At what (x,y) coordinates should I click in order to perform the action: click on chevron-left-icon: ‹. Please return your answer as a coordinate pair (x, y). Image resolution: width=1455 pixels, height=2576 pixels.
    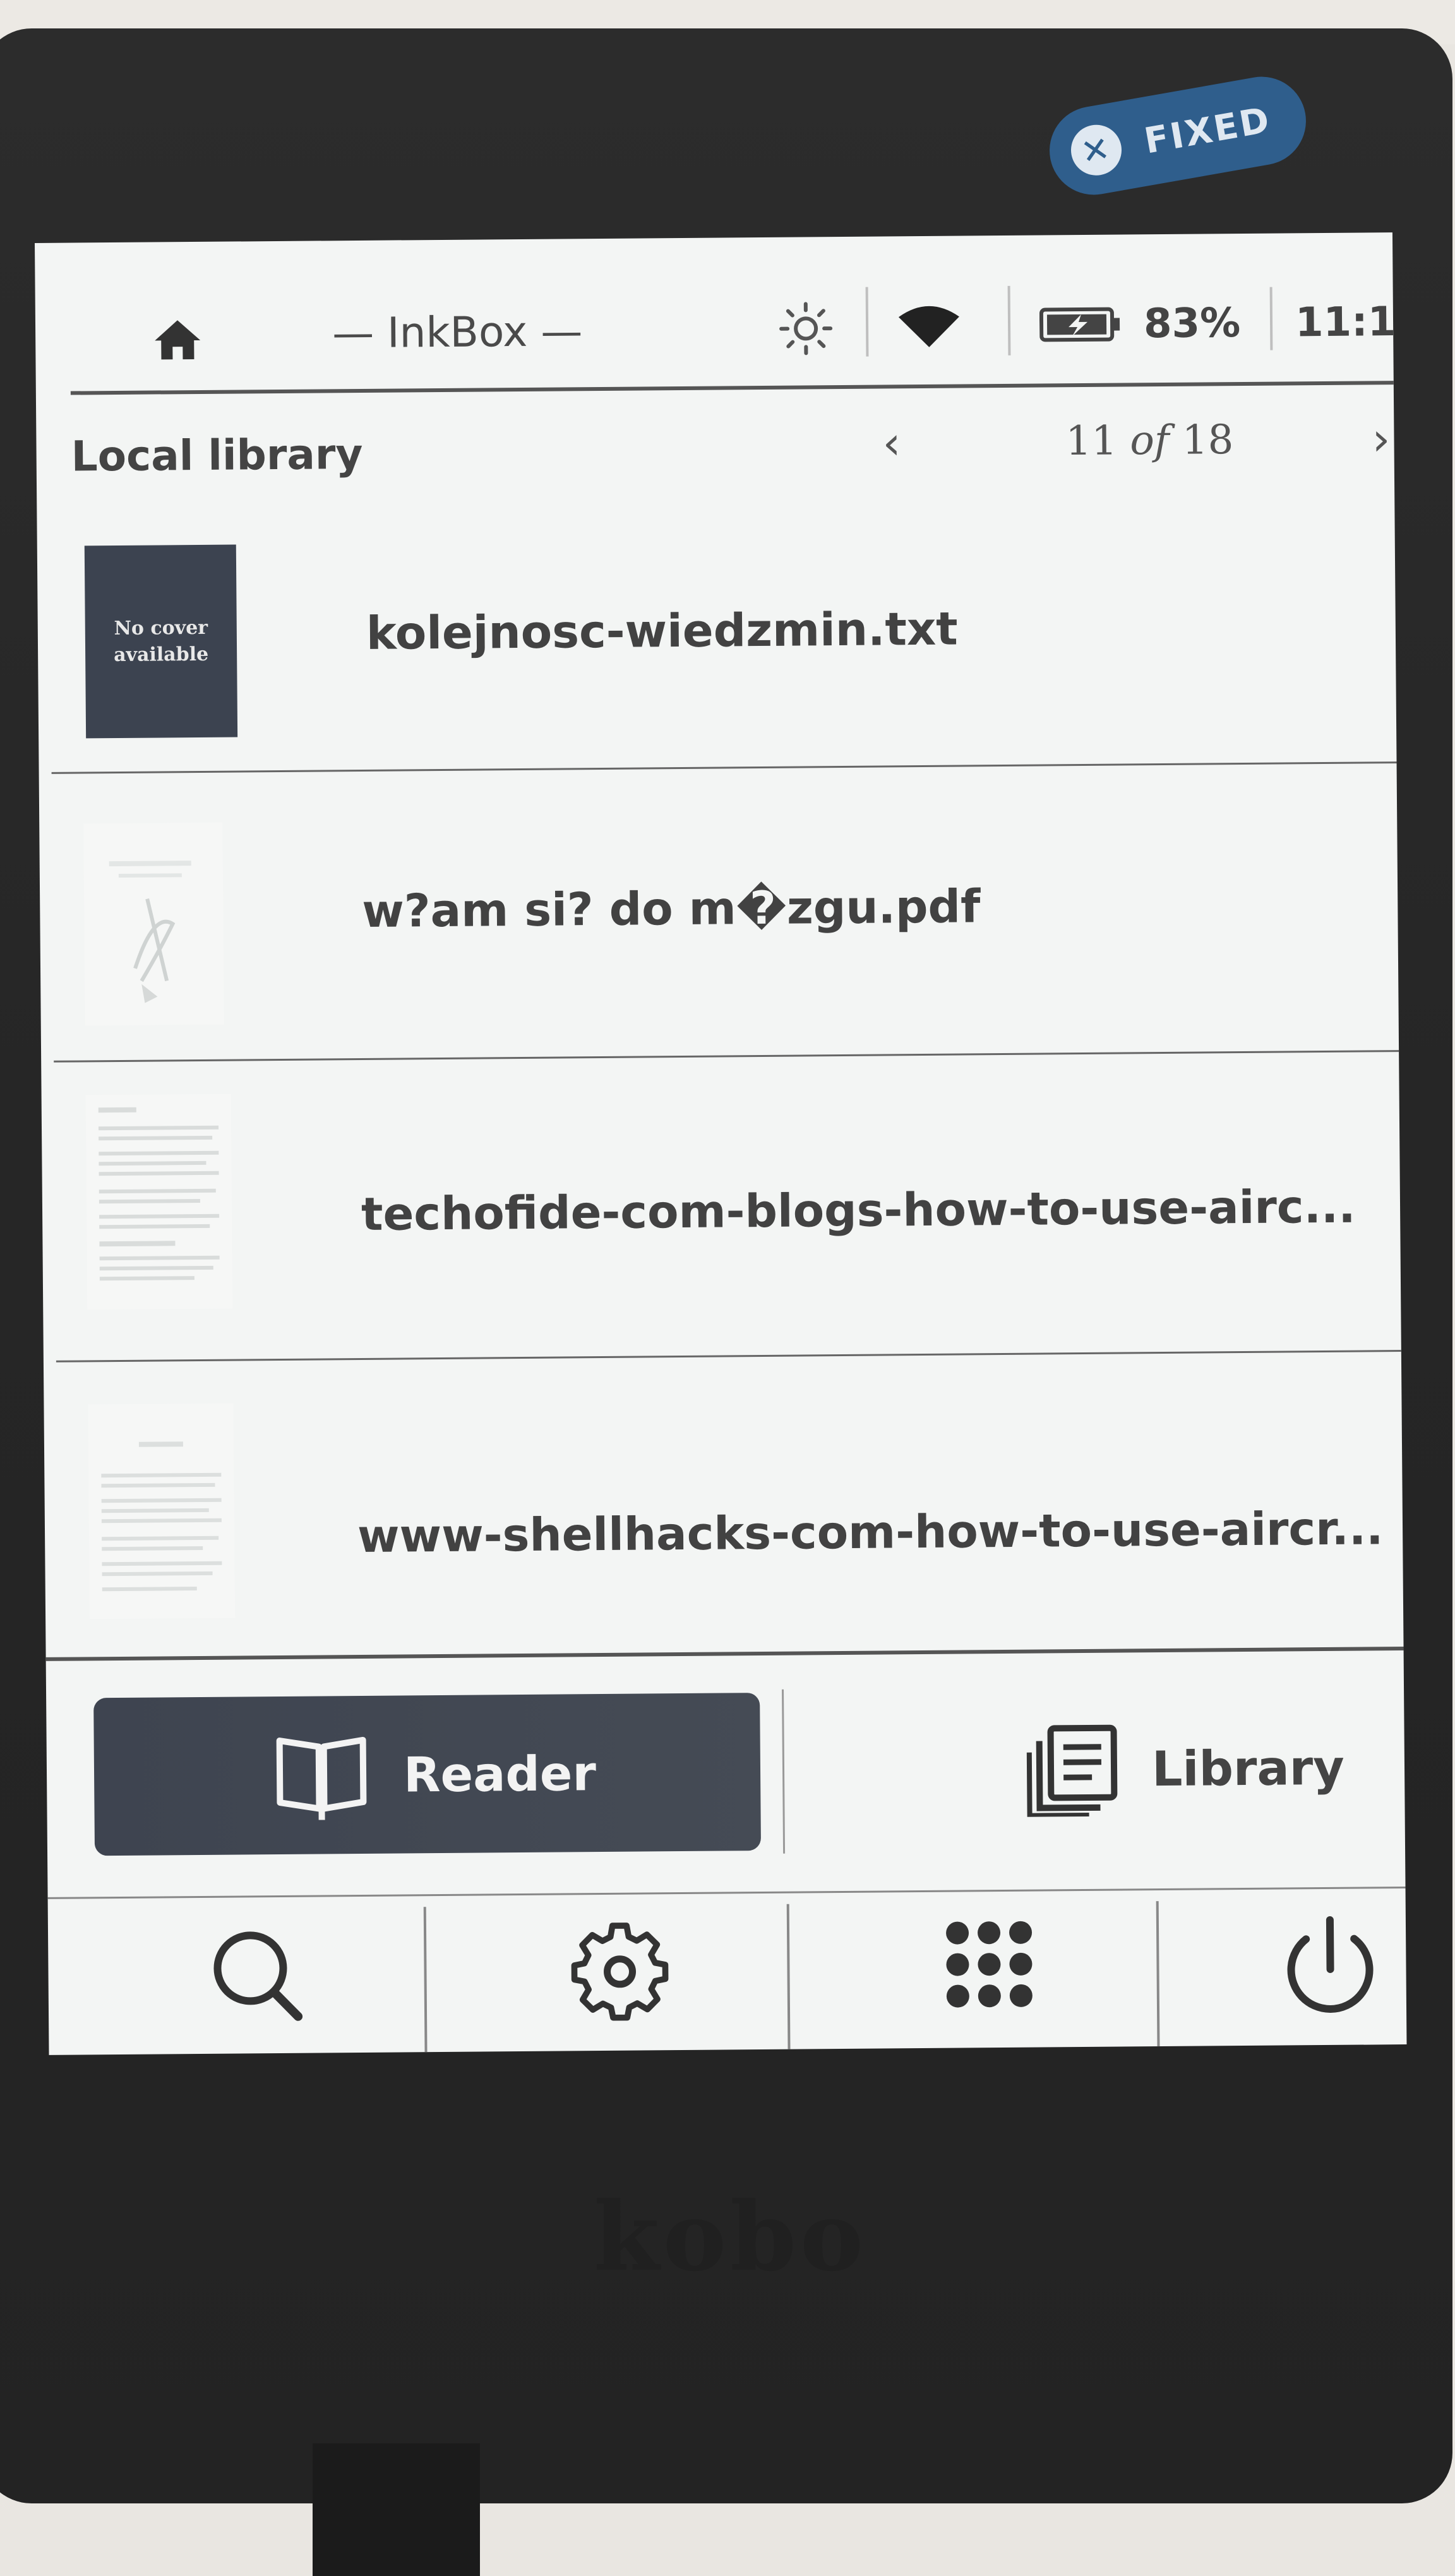
    Looking at the image, I should click on (904, 445).